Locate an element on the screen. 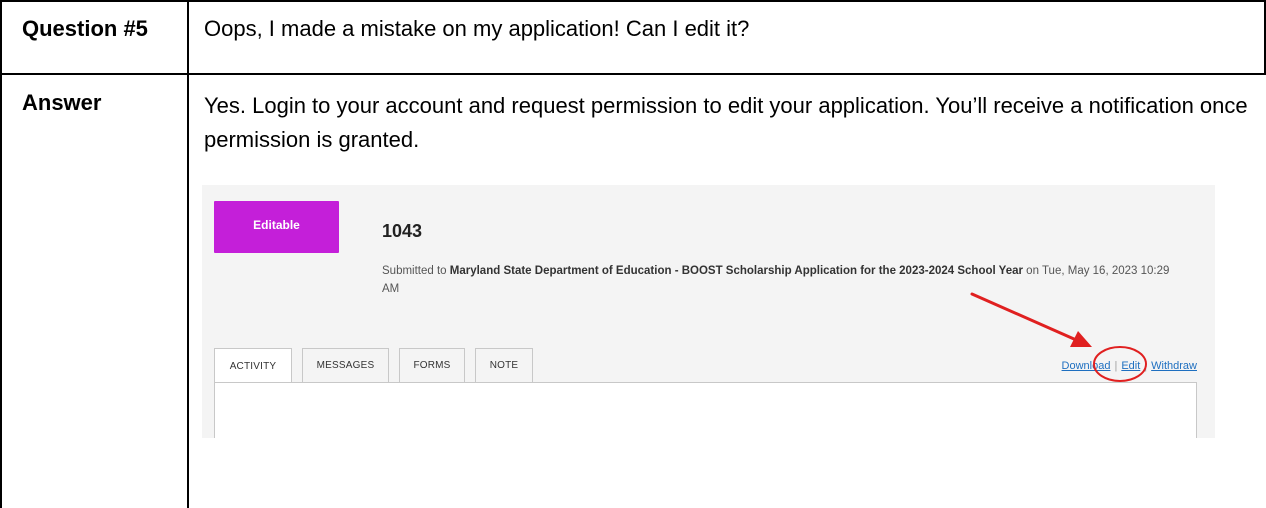 This screenshot has height=508, width=1266. answer-label: Answer is located at coordinates (62, 102).